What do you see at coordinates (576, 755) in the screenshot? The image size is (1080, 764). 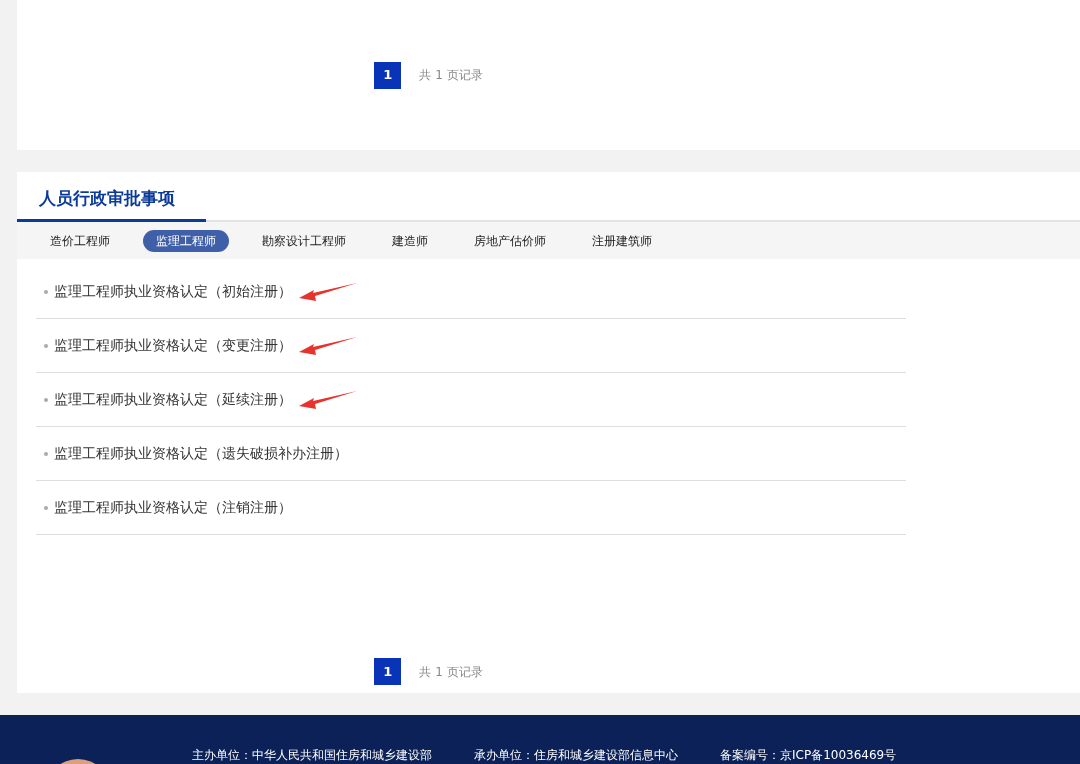 I see `footer-text: 承办单位：住房和城乡建设部信息中心` at bounding box center [576, 755].